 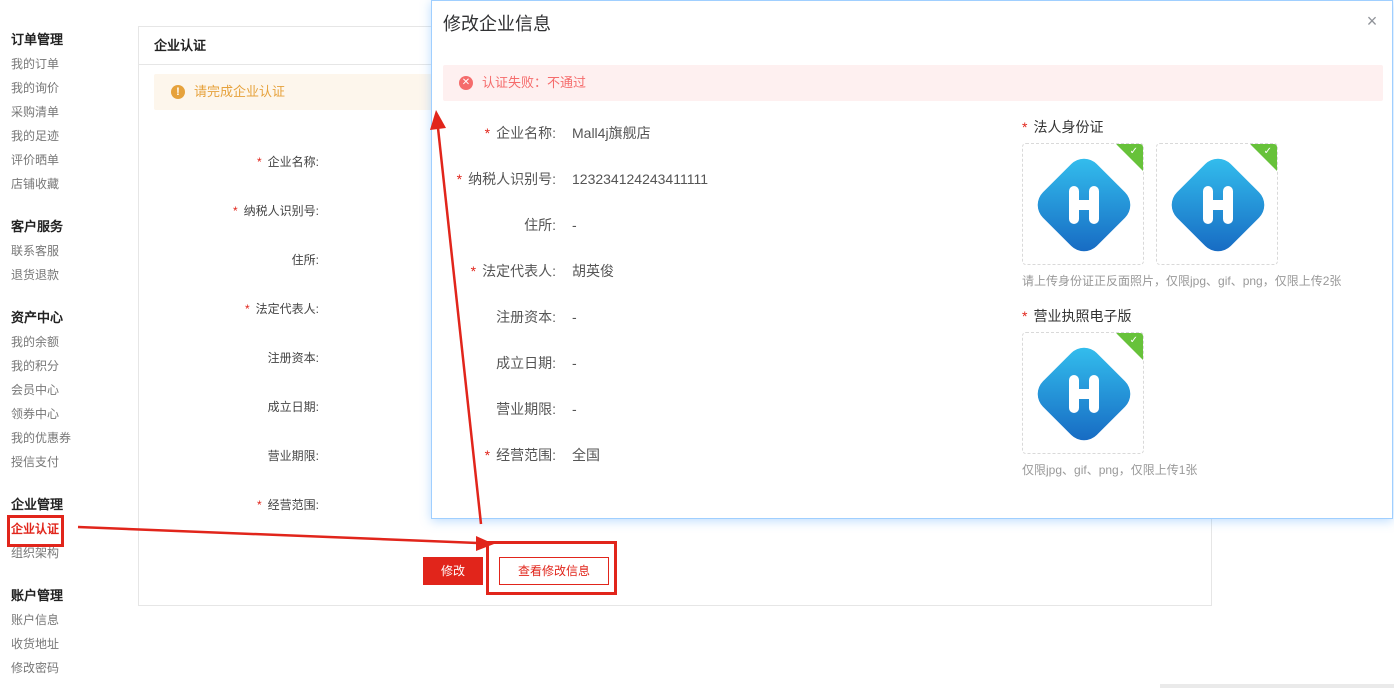 What do you see at coordinates (37, 184) in the screenshot?
I see `sidebar-item-store-favorites: 店铺收藏` at bounding box center [37, 184].